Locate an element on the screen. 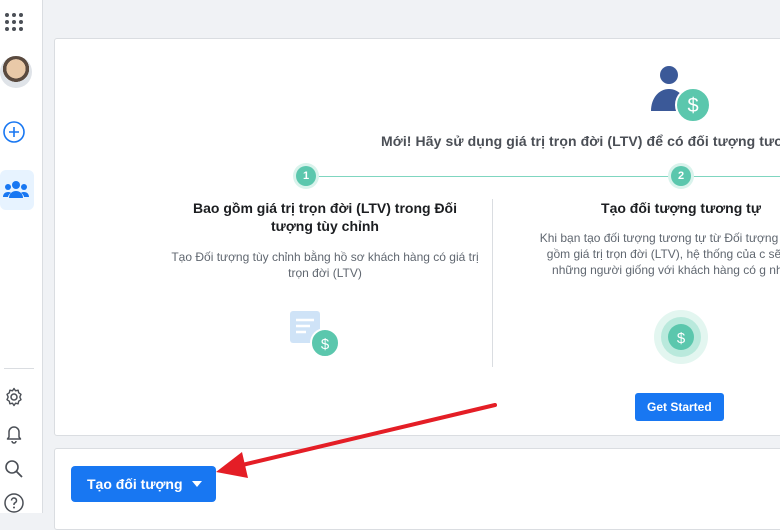 This screenshot has height=530, width=780. plus-circle-icon is located at coordinates (14, 132).